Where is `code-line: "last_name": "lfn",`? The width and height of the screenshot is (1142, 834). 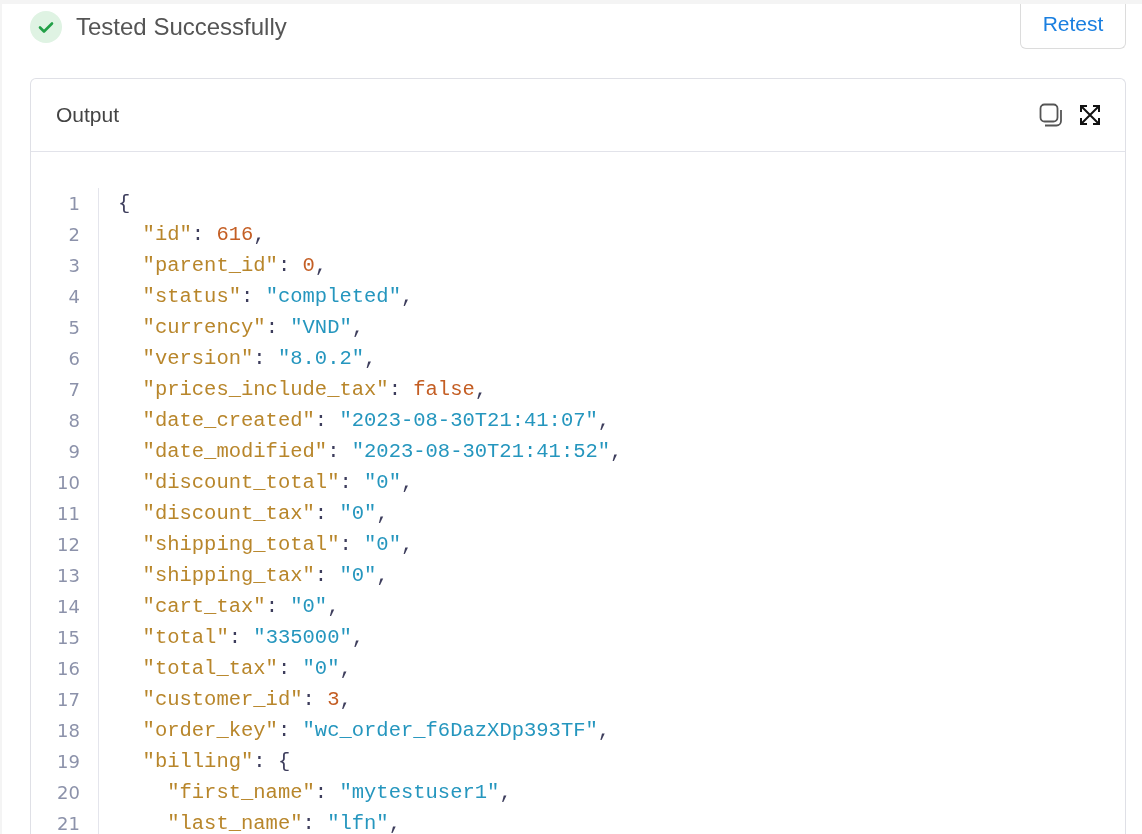
code-line: "last_name": "lfn", is located at coordinates (283, 822).